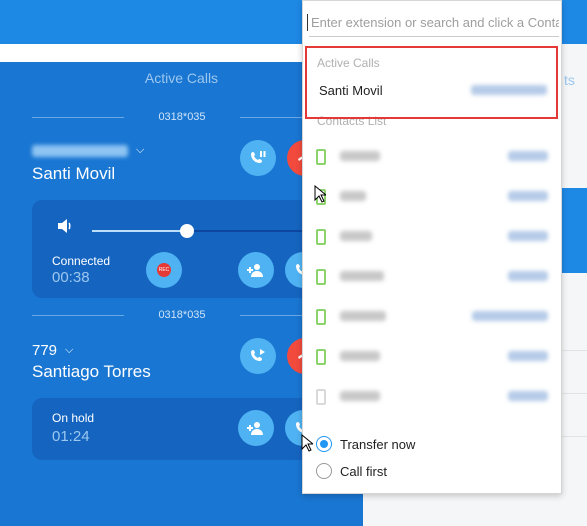  I want to click on highlight-box, so click(431, 82).